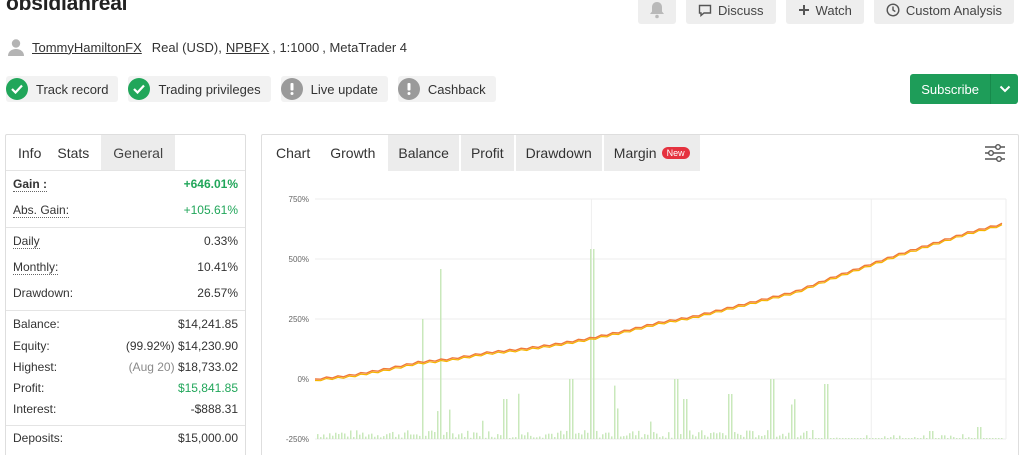 This screenshot has height=455, width=1024. What do you see at coordinates (29, 152) in the screenshot?
I see `tab-info: Info` at bounding box center [29, 152].